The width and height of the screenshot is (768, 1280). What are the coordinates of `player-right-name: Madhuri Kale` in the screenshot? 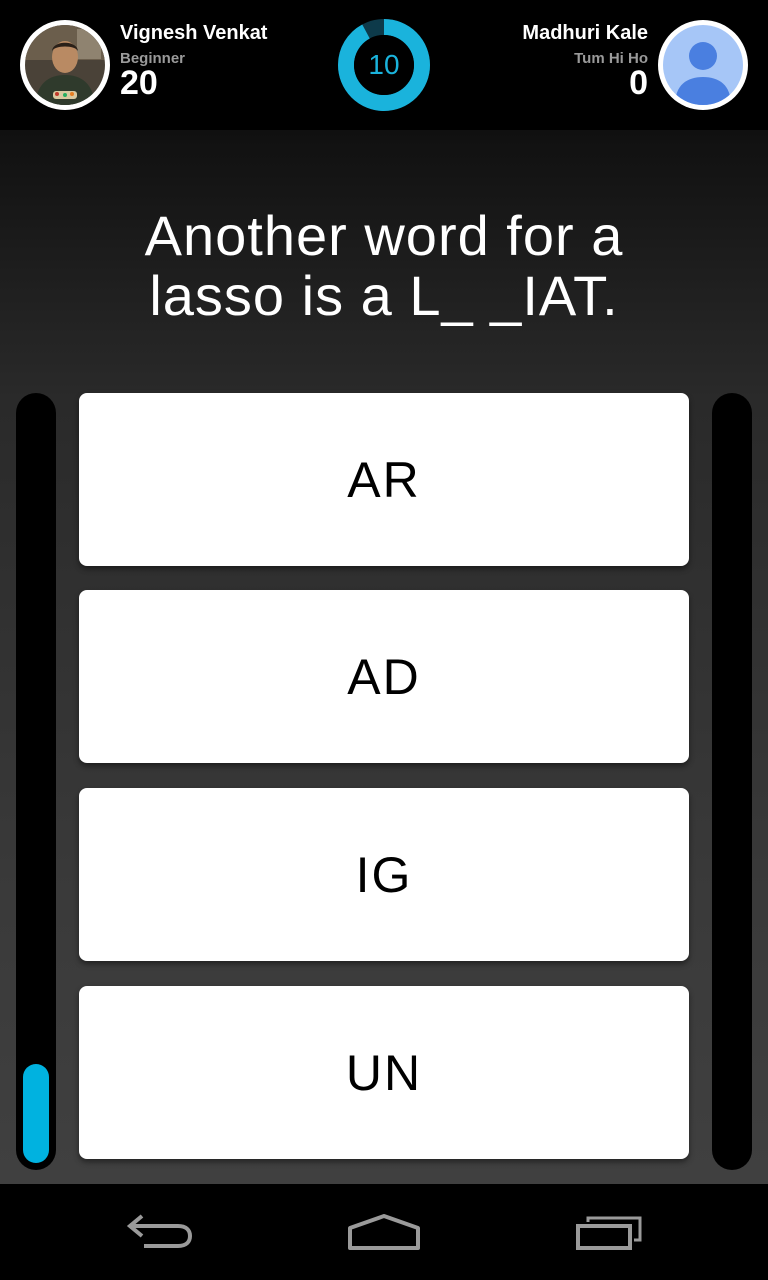 It's located at (585, 33).